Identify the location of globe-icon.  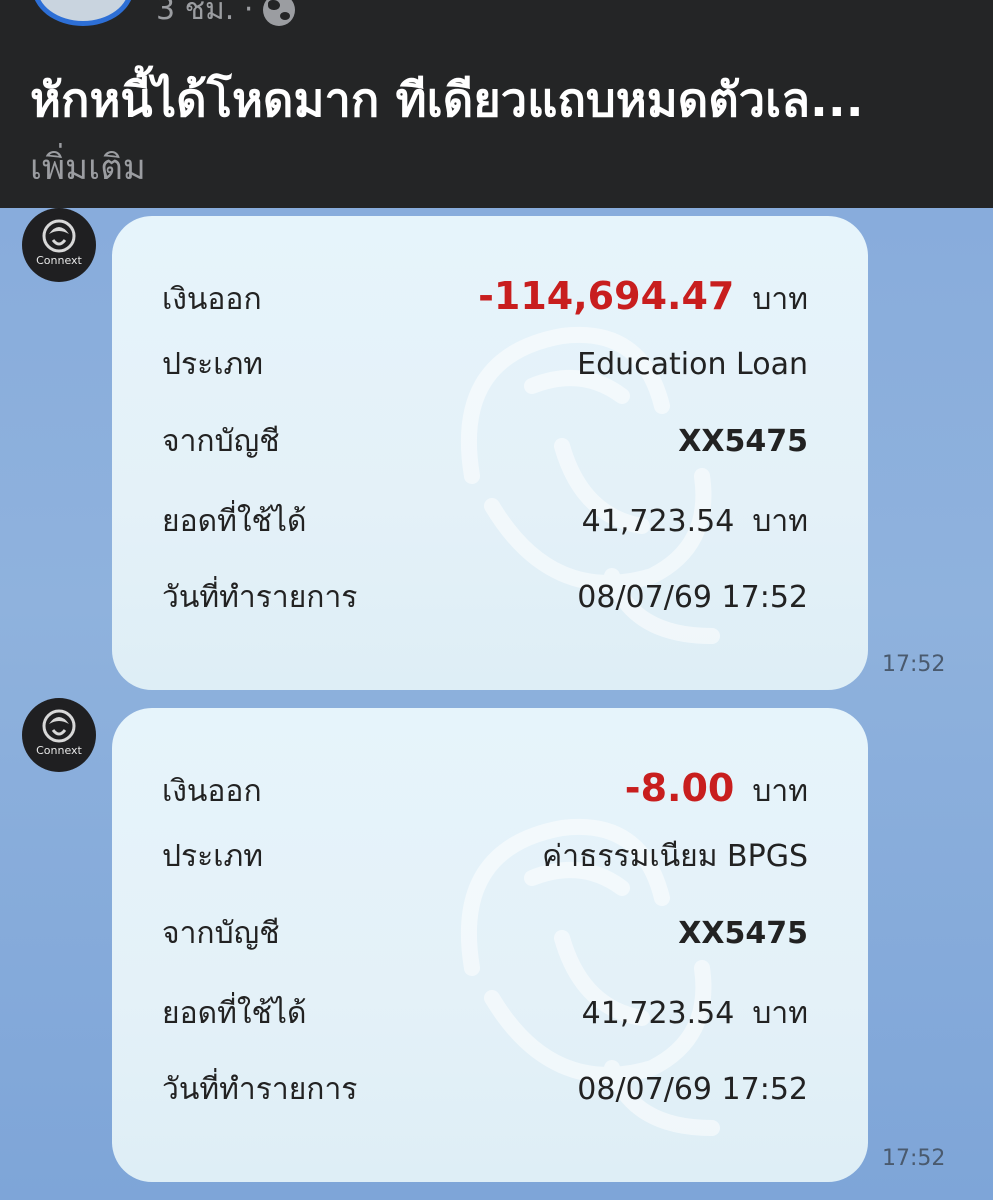
(279, 13).